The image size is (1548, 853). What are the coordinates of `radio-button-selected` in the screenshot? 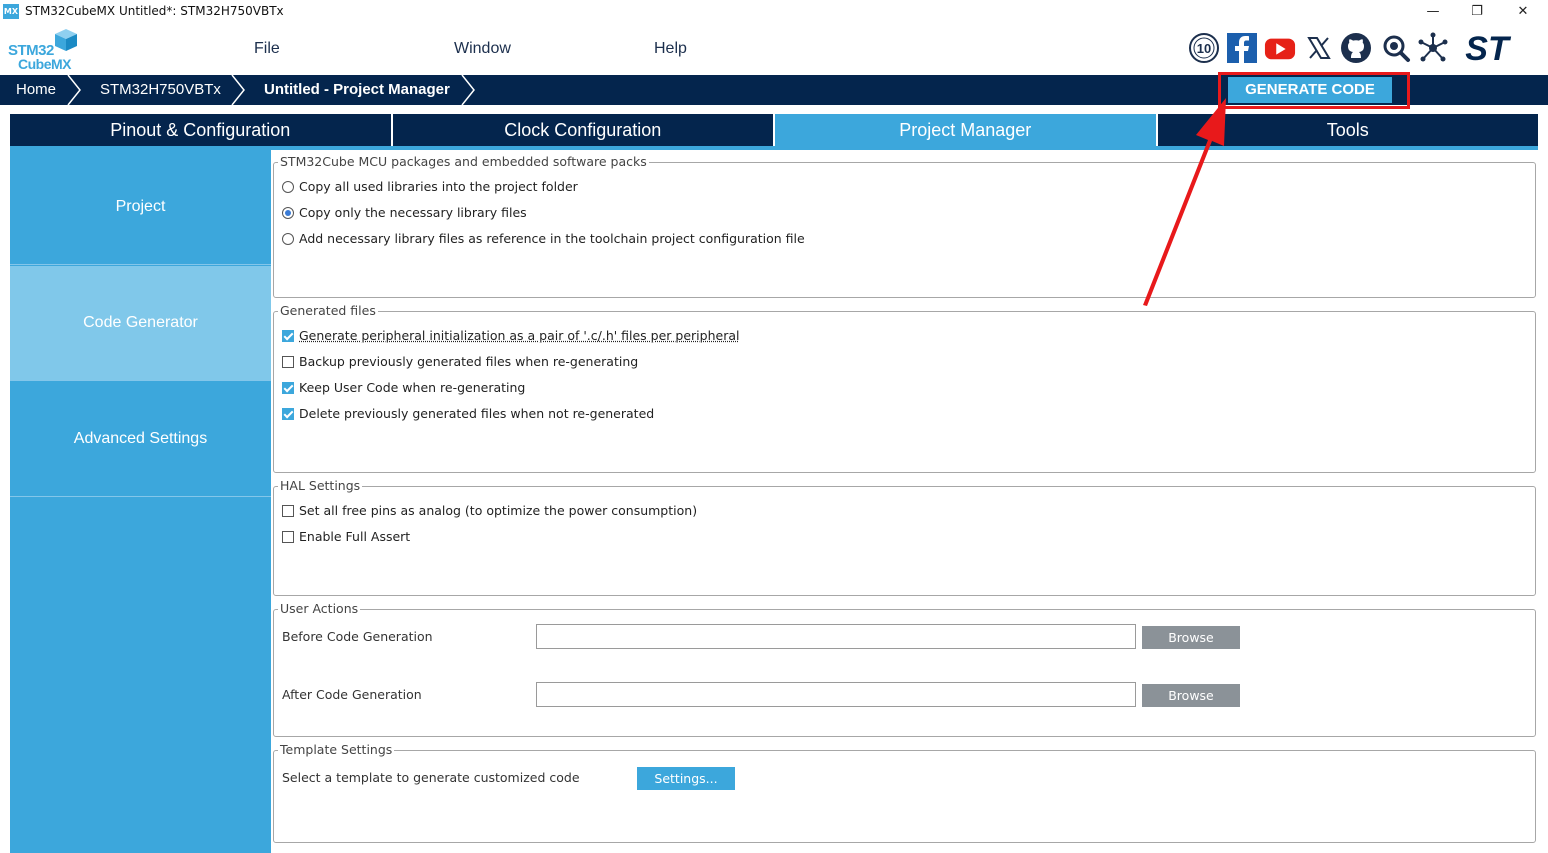 It's located at (288, 212).